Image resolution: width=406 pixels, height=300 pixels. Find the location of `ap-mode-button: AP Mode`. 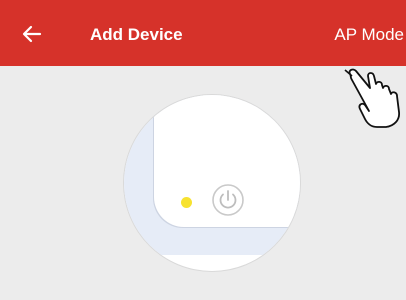

ap-mode-button: AP Mode is located at coordinates (369, 33).